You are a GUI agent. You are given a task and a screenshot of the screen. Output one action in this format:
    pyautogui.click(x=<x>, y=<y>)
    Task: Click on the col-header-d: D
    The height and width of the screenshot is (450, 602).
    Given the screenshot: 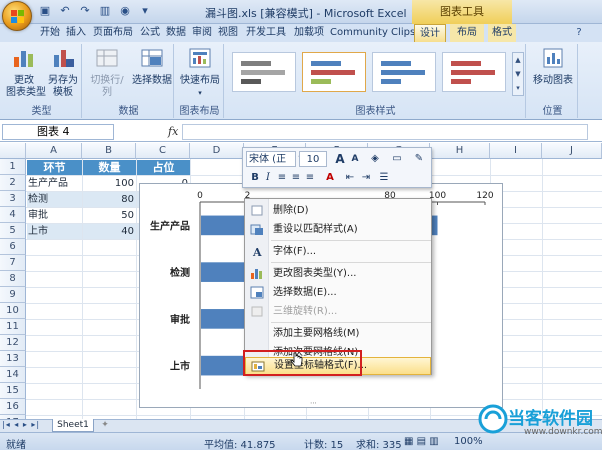 What is the action you would take?
    pyautogui.click(x=217, y=151)
    